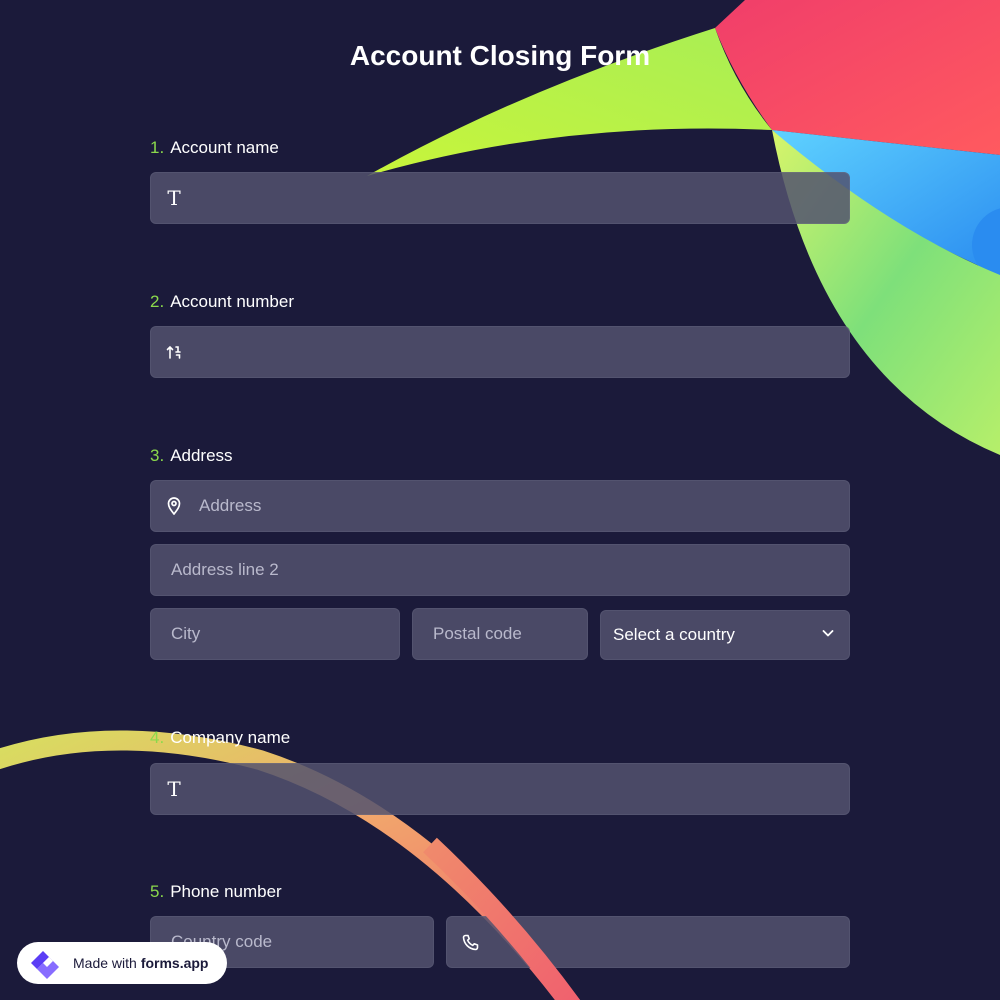 This screenshot has width=1000, height=1000. What do you see at coordinates (157, 455) in the screenshot?
I see `question-number: 3.` at bounding box center [157, 455].